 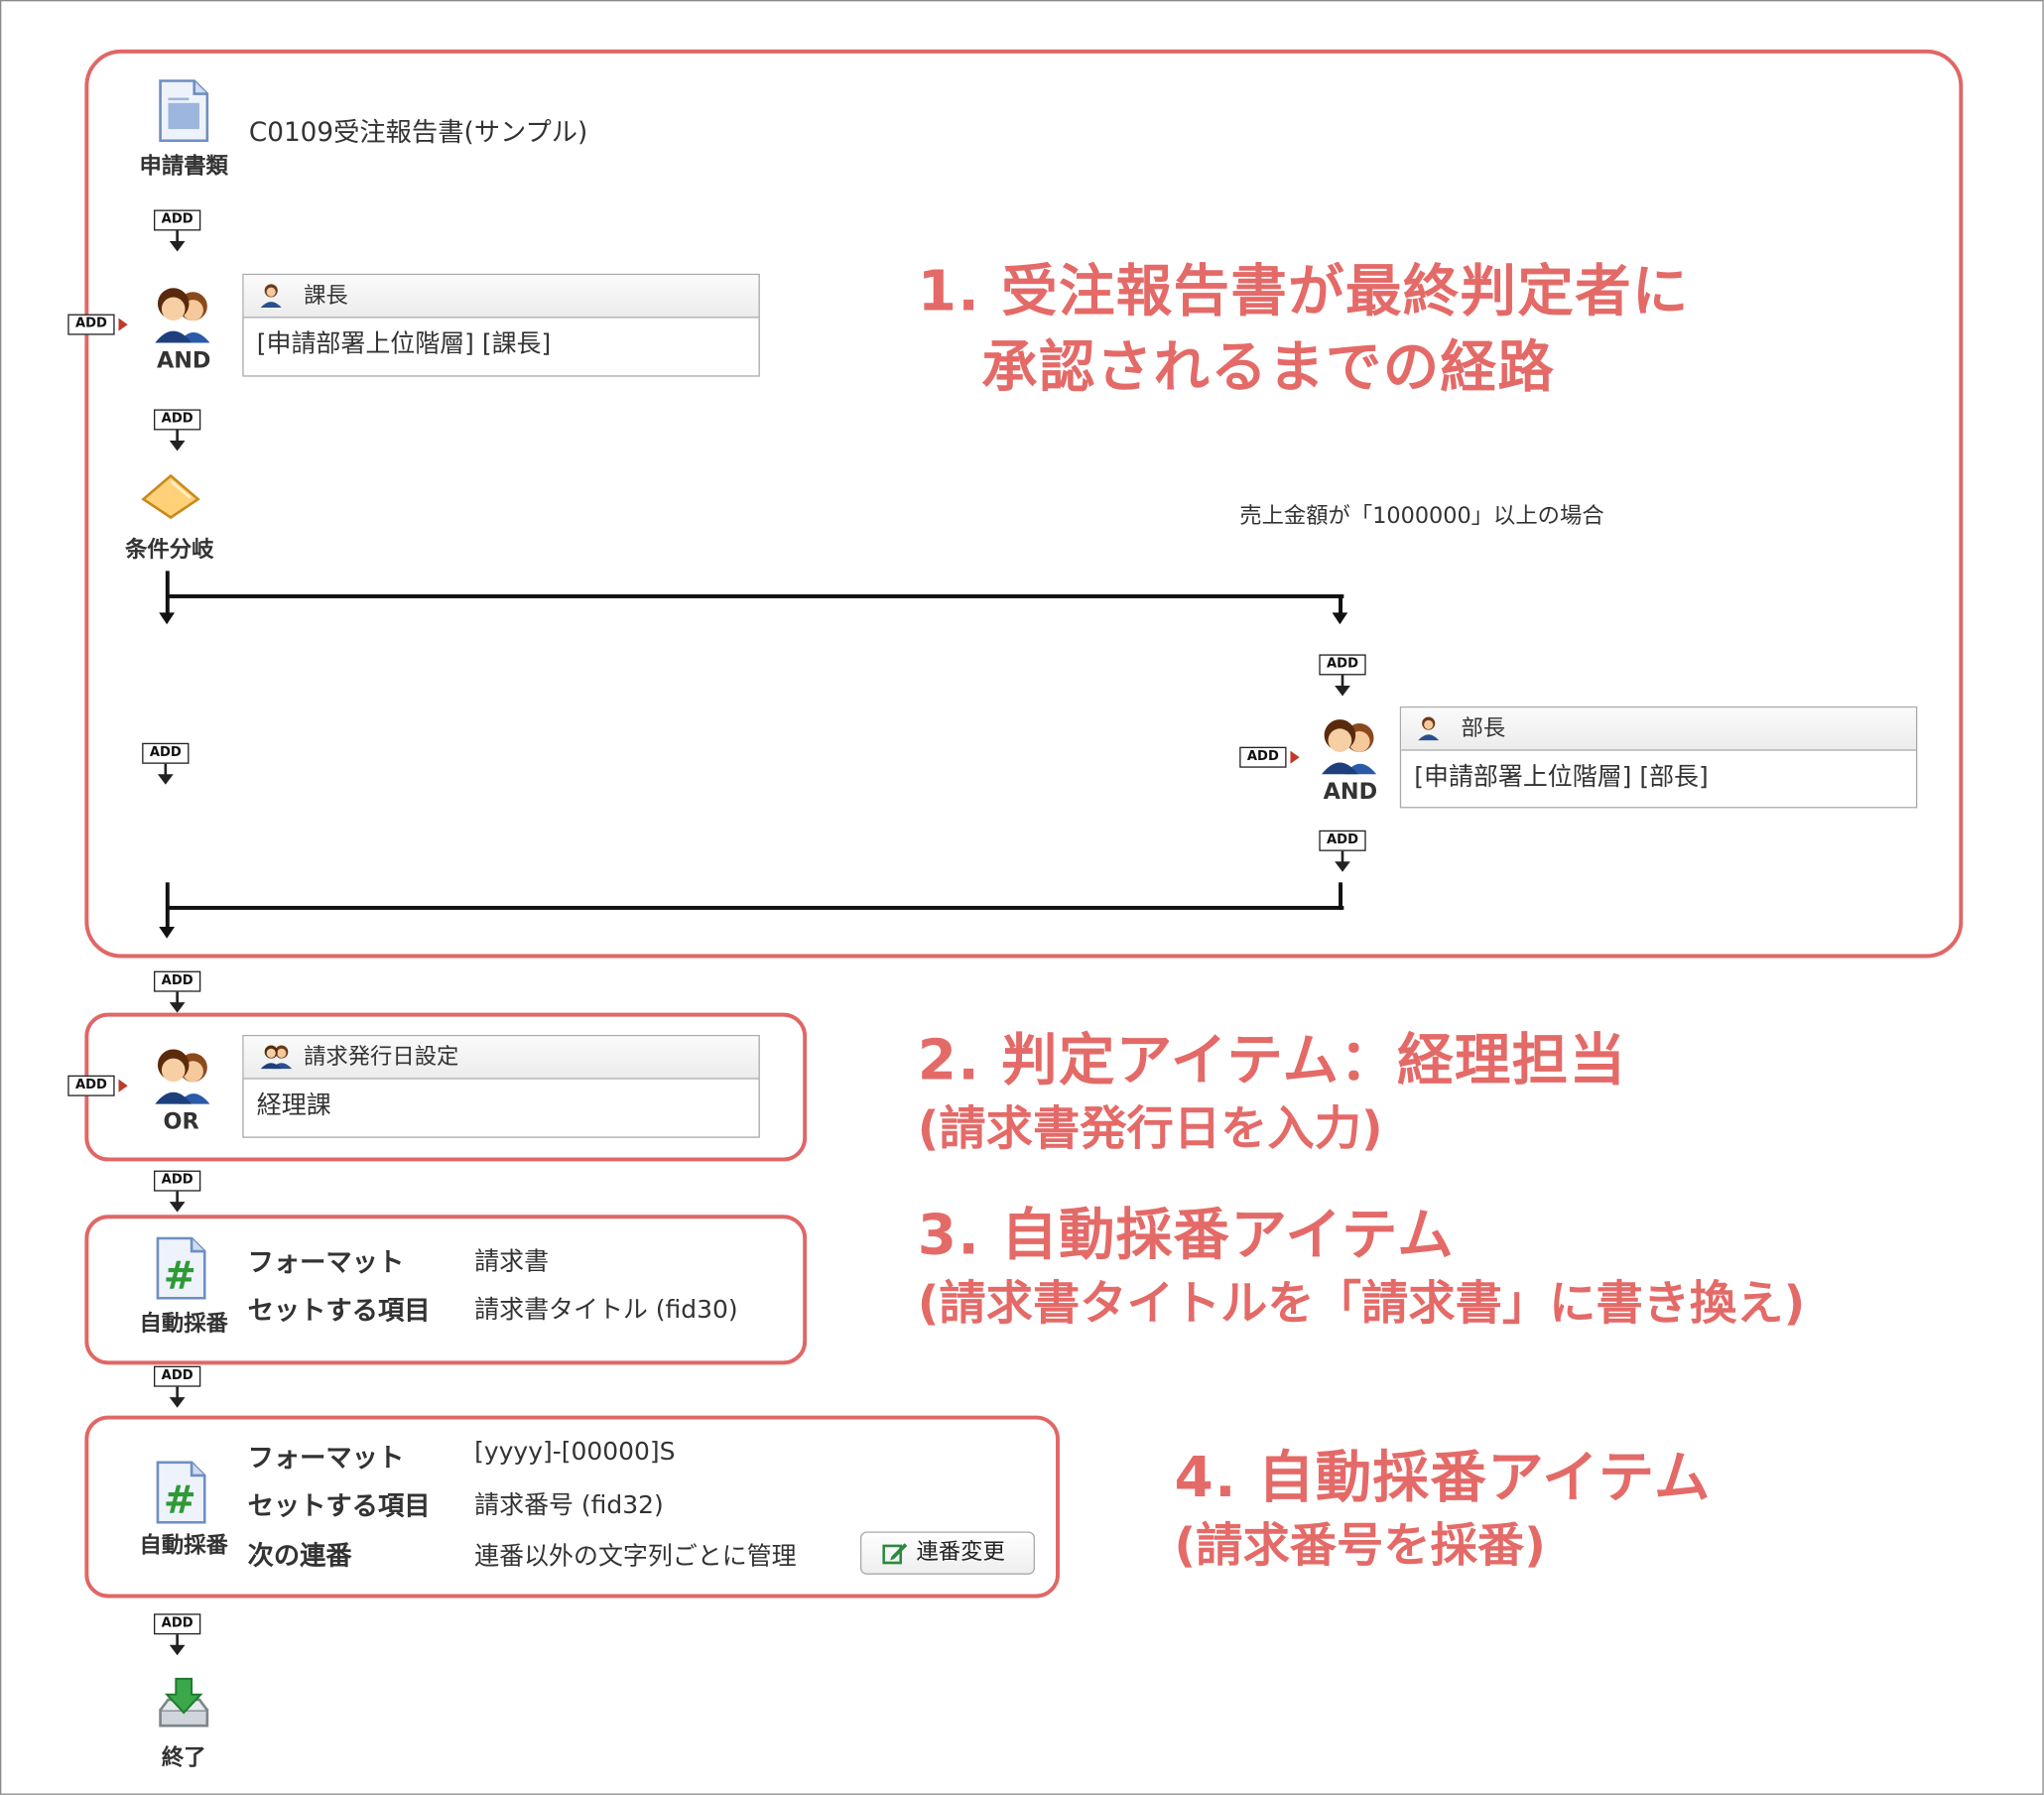 What do you see at coordinates (512, 1262) in the screenshot?
I see `auto1-format-value: 請求書` at bounding box center [512, 1262].